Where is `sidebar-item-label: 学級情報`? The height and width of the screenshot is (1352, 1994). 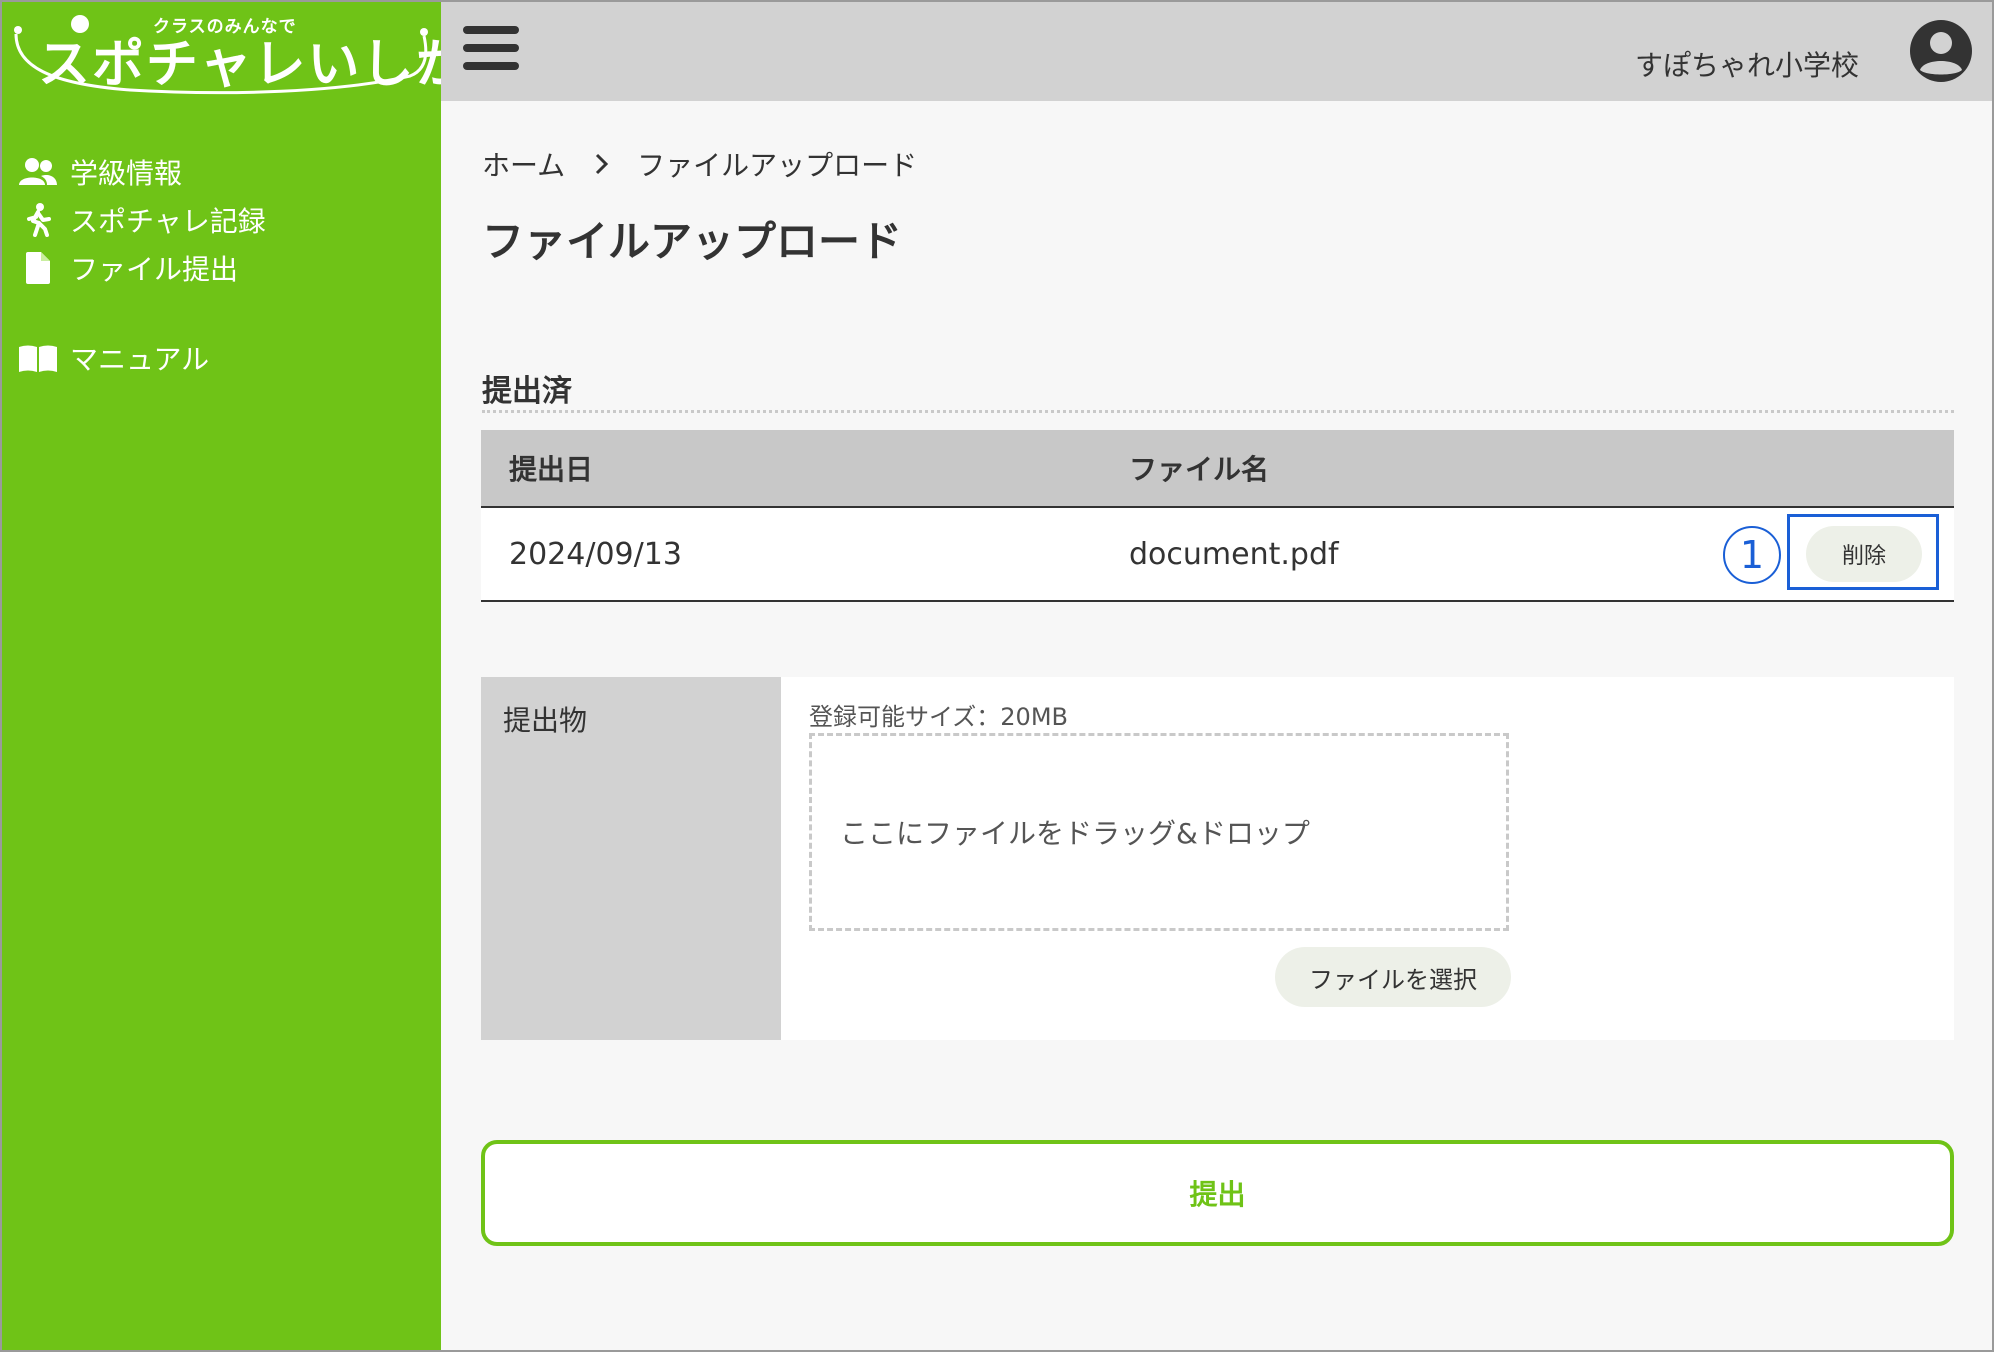
sidebar-item-label: 学級情報 is located at coordinates (126, 173).